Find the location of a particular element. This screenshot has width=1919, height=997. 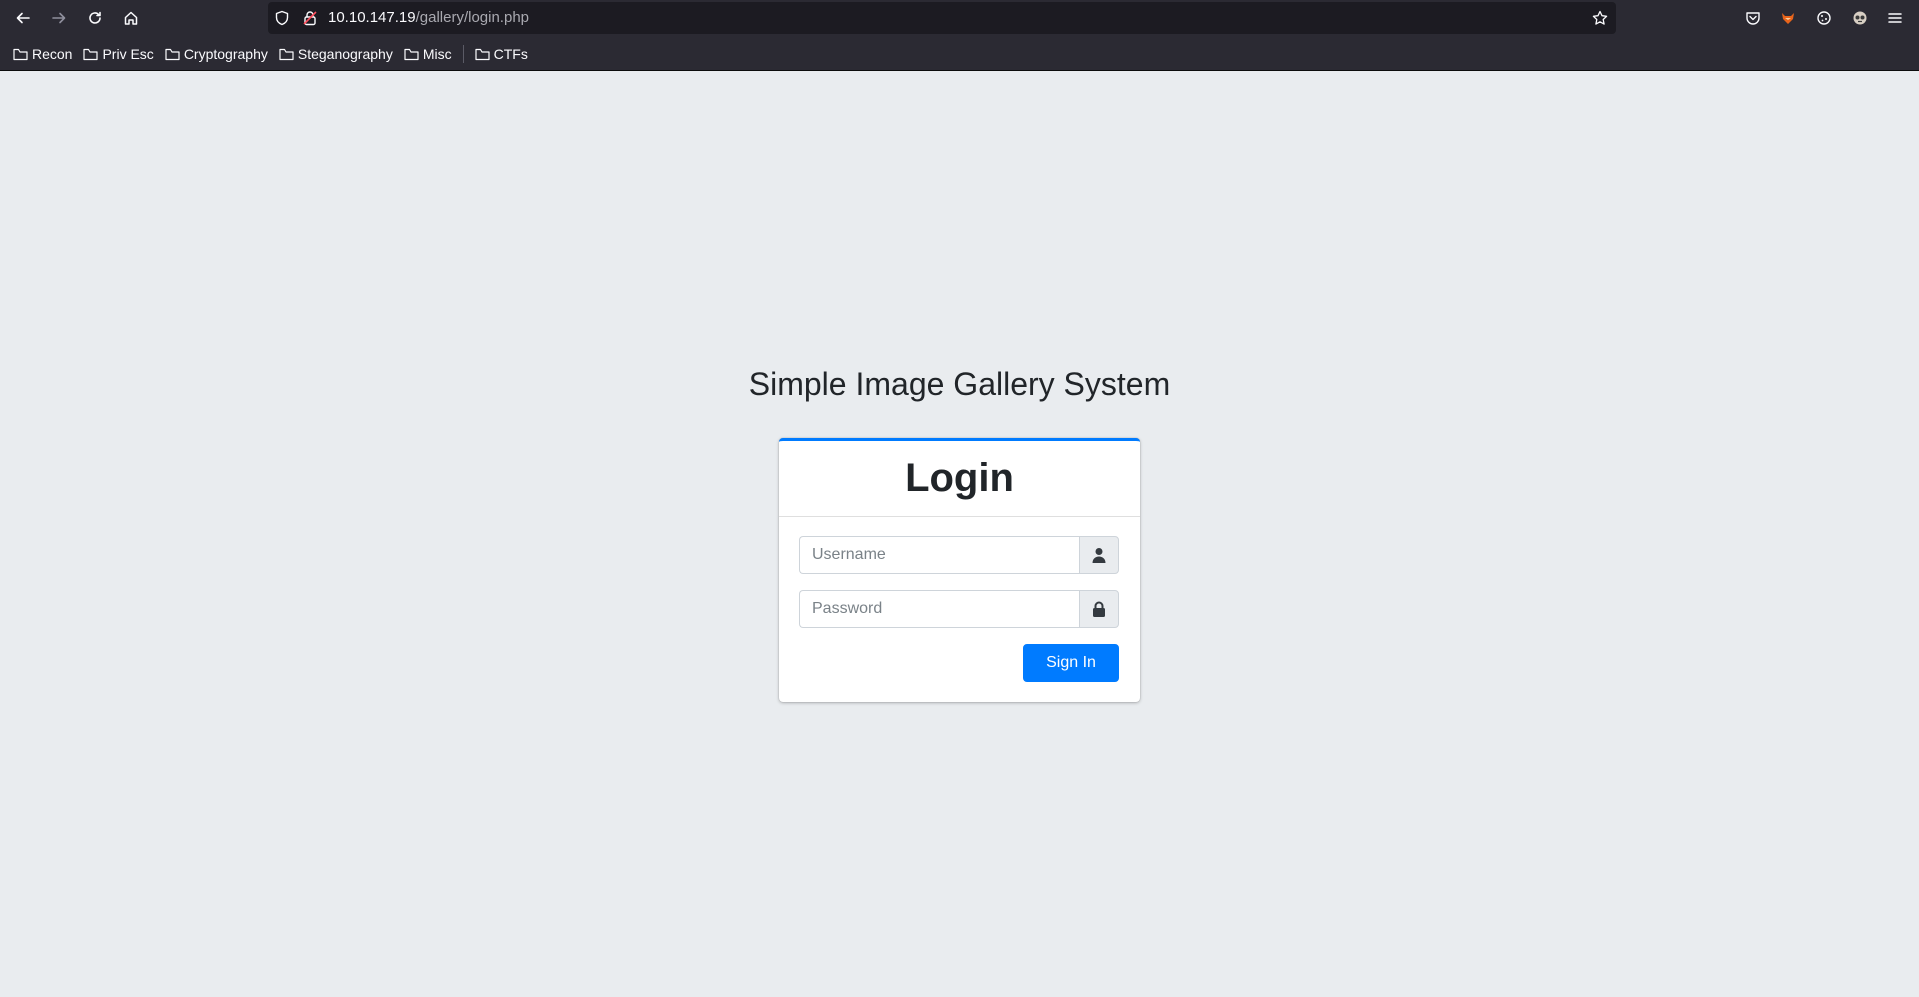

bookmark-label: Steganography is located at coordinates (345, 54).